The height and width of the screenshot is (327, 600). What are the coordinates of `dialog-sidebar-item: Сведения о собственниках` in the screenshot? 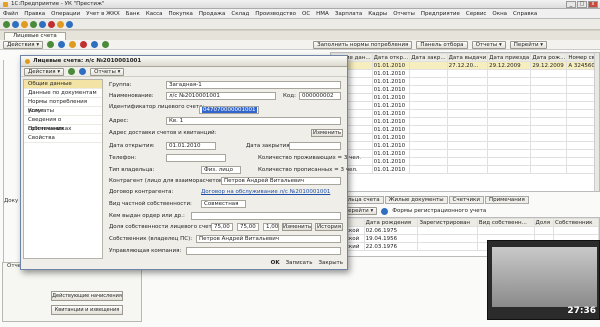 It's located at (63, 124).